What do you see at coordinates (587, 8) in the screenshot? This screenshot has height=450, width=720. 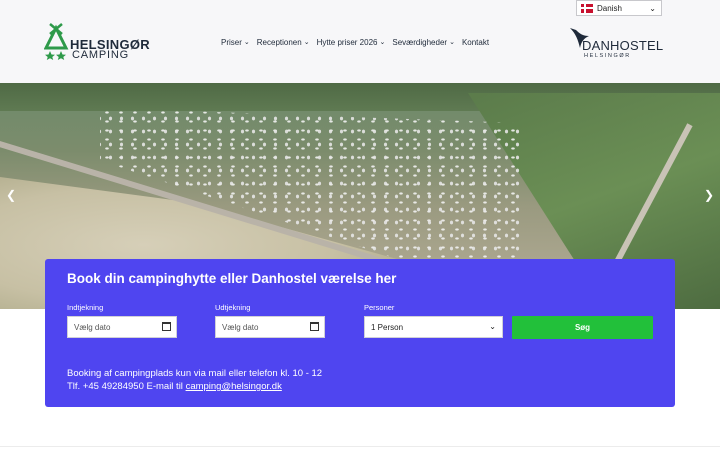 I see `danish-flag-icon` at bounding box center [587, 8].